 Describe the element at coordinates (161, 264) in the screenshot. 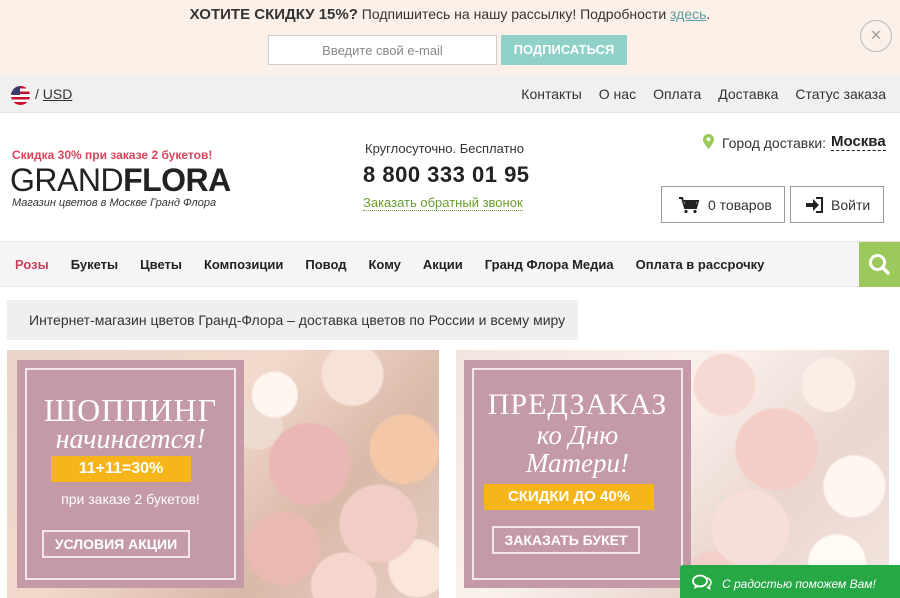

I see `nav-item-flowers: Цветы` at that location.